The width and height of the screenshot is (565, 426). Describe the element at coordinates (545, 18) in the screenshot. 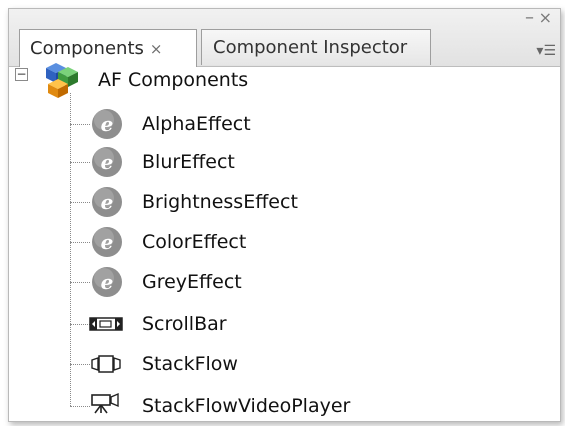

I see `close-icon: ×` at that location.